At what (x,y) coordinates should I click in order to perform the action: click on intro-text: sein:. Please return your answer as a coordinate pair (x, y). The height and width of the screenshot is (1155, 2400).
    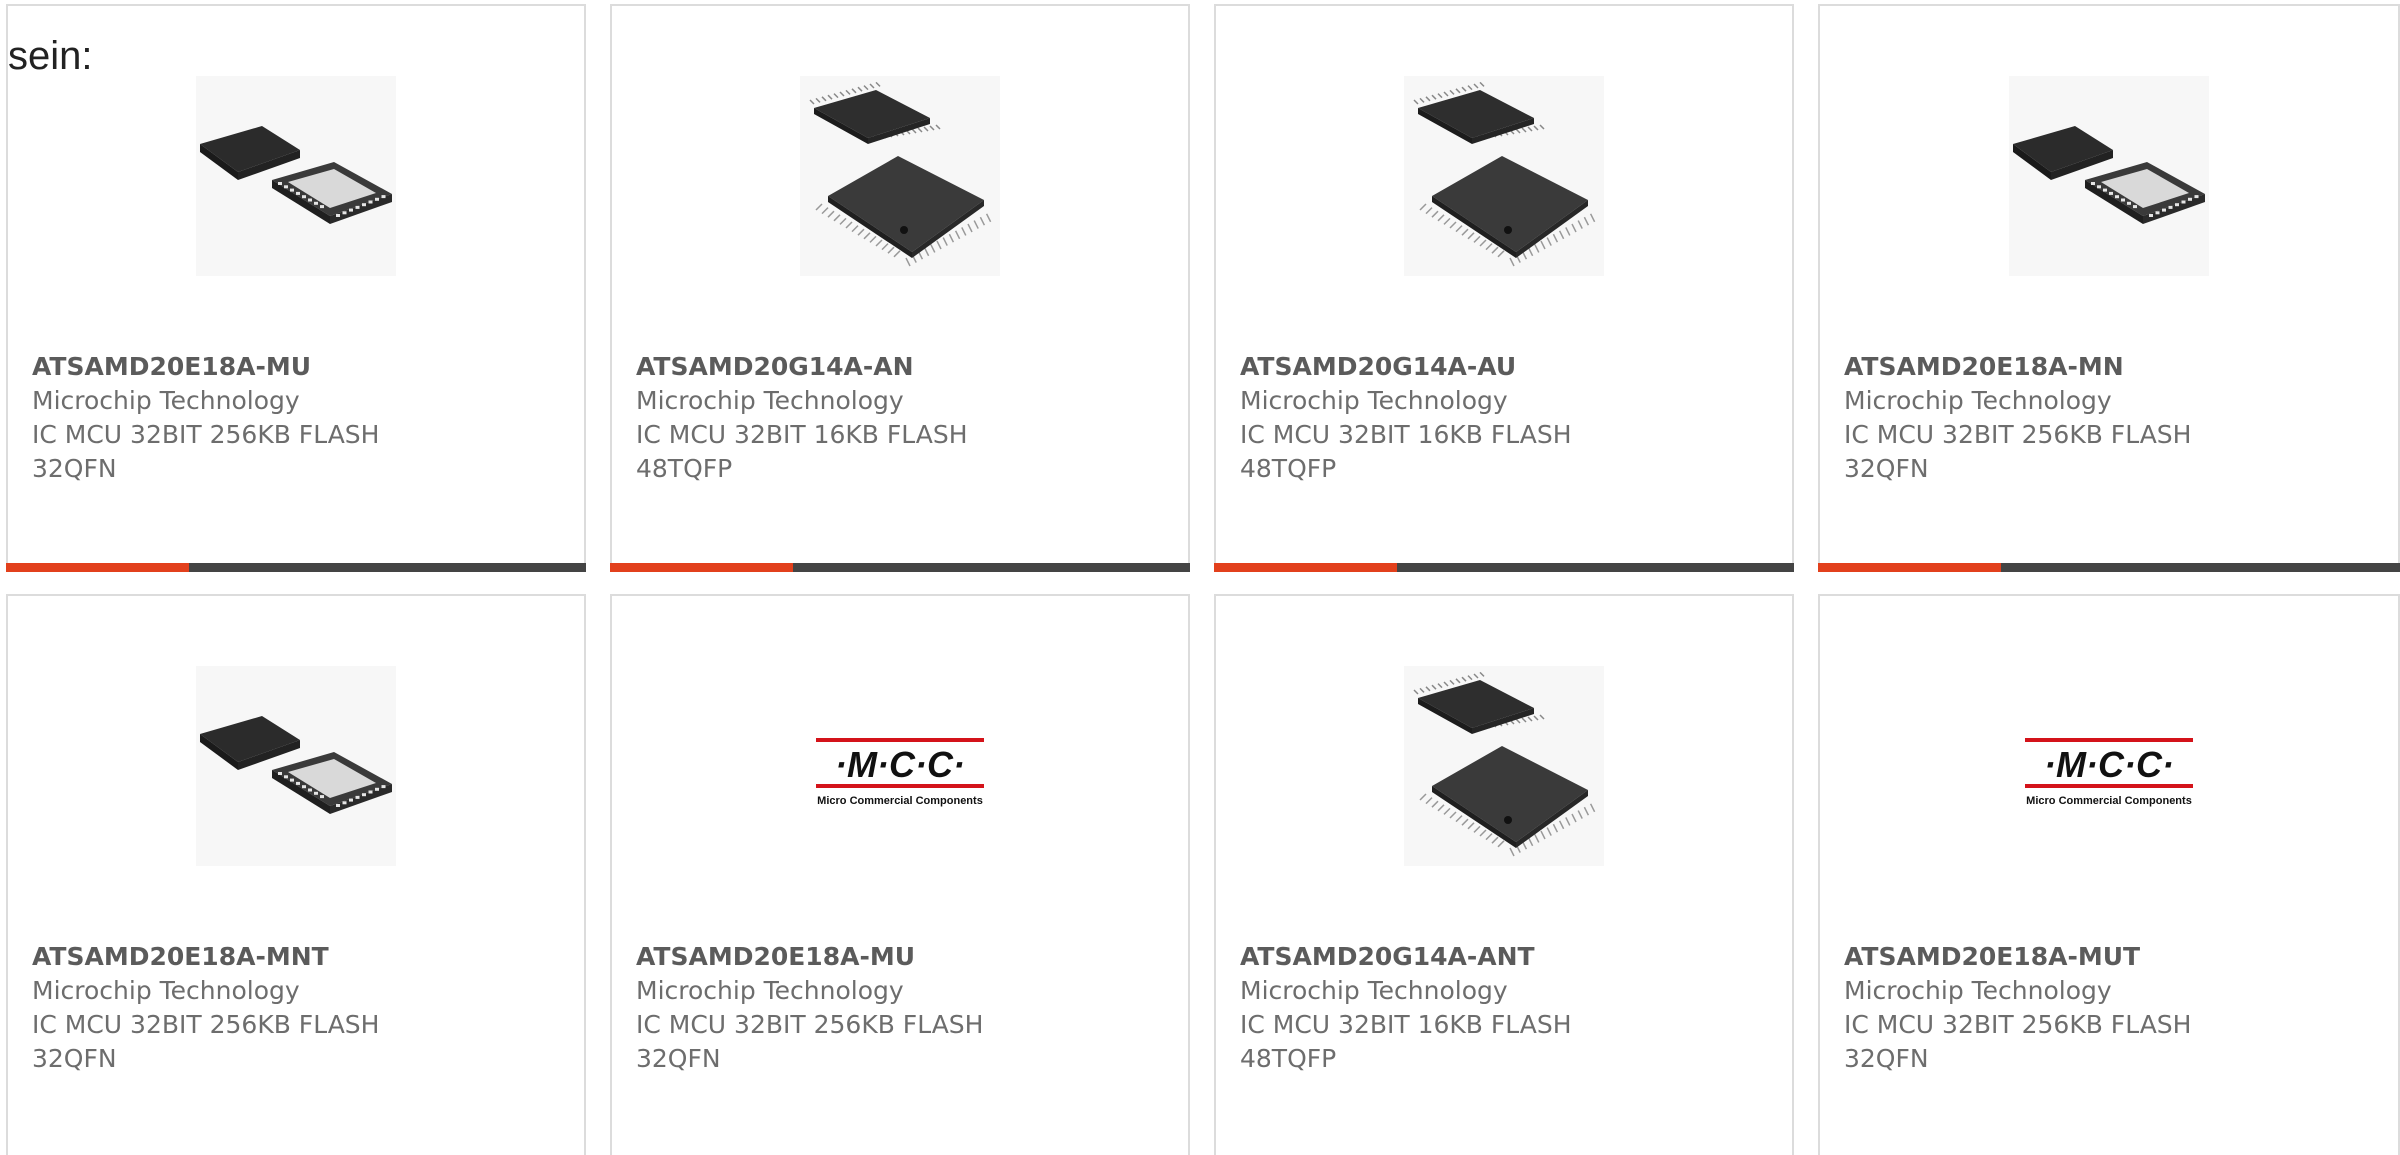
    Looking at the image, I should click on (50, 56).